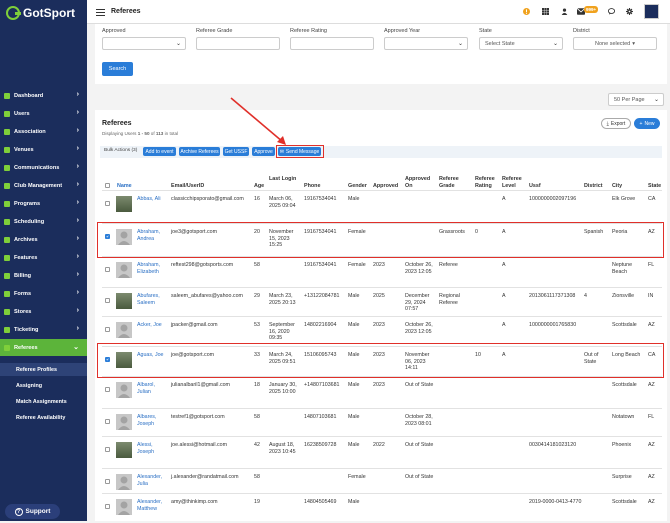 The height and width of the screenshot is (523, 670). I want to click on select-all-checkbox, so click(107, 185).